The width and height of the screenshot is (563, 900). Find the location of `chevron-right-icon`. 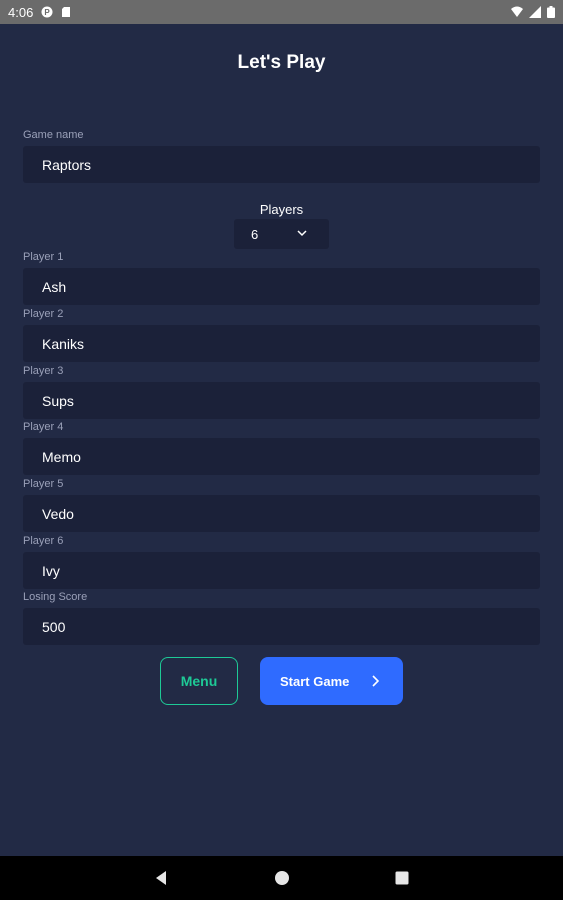

chevron-right-icon is located at coordinates (375, 681).